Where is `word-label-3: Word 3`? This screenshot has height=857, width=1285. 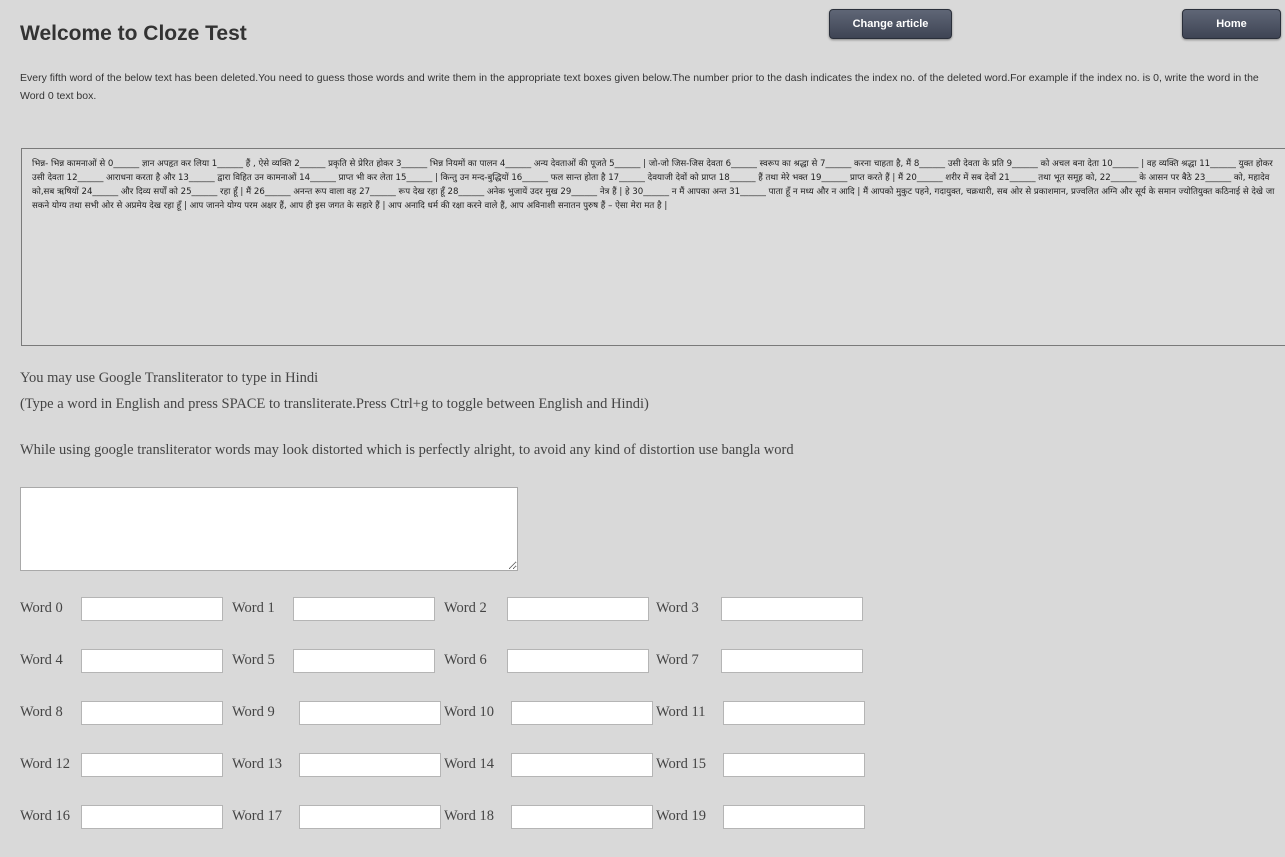
word-label-3: Word 3 is located at coordinates (677, 608).